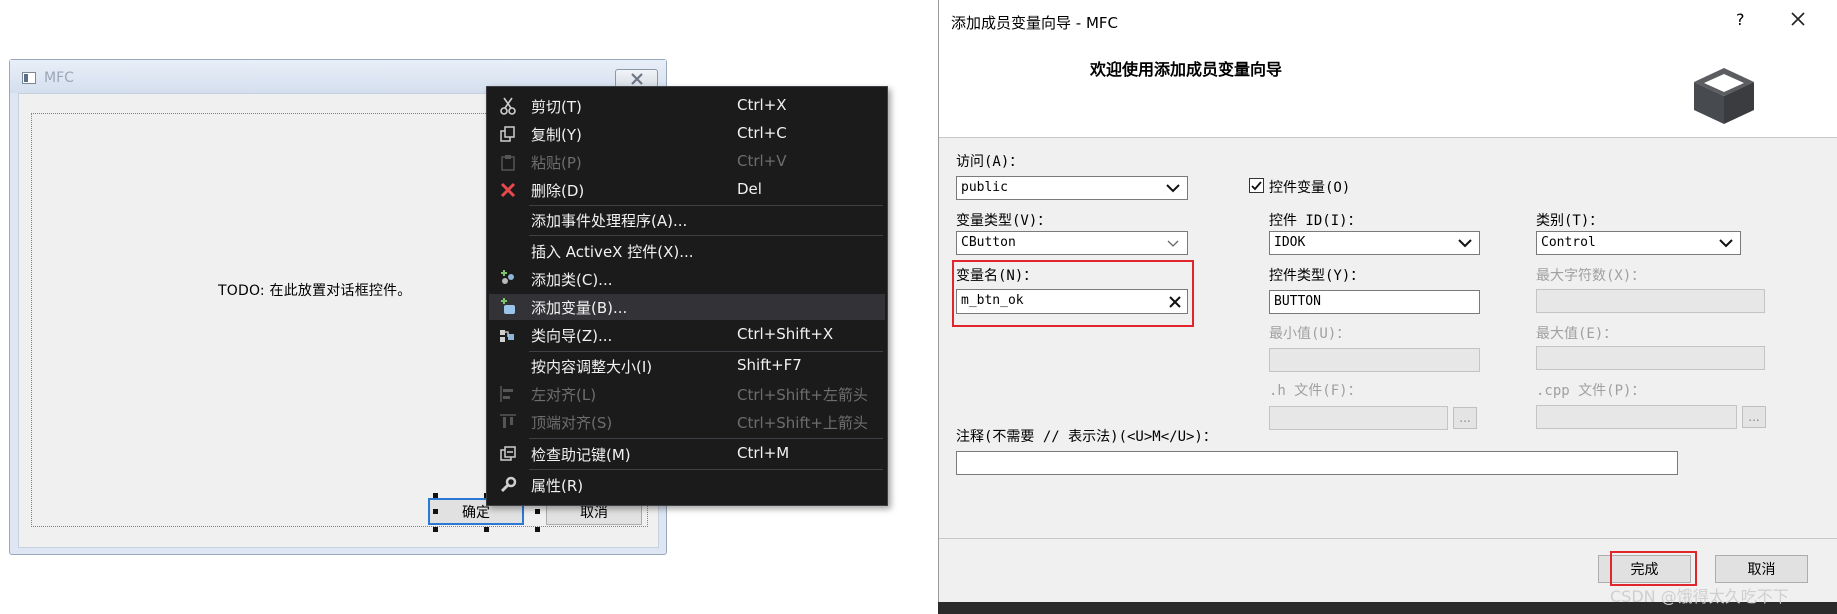 This screenshot has height=614, width=1837. Describe the element at coordinates (1638, 243) in the screenshot. I see `category-combo: Control` at that location.